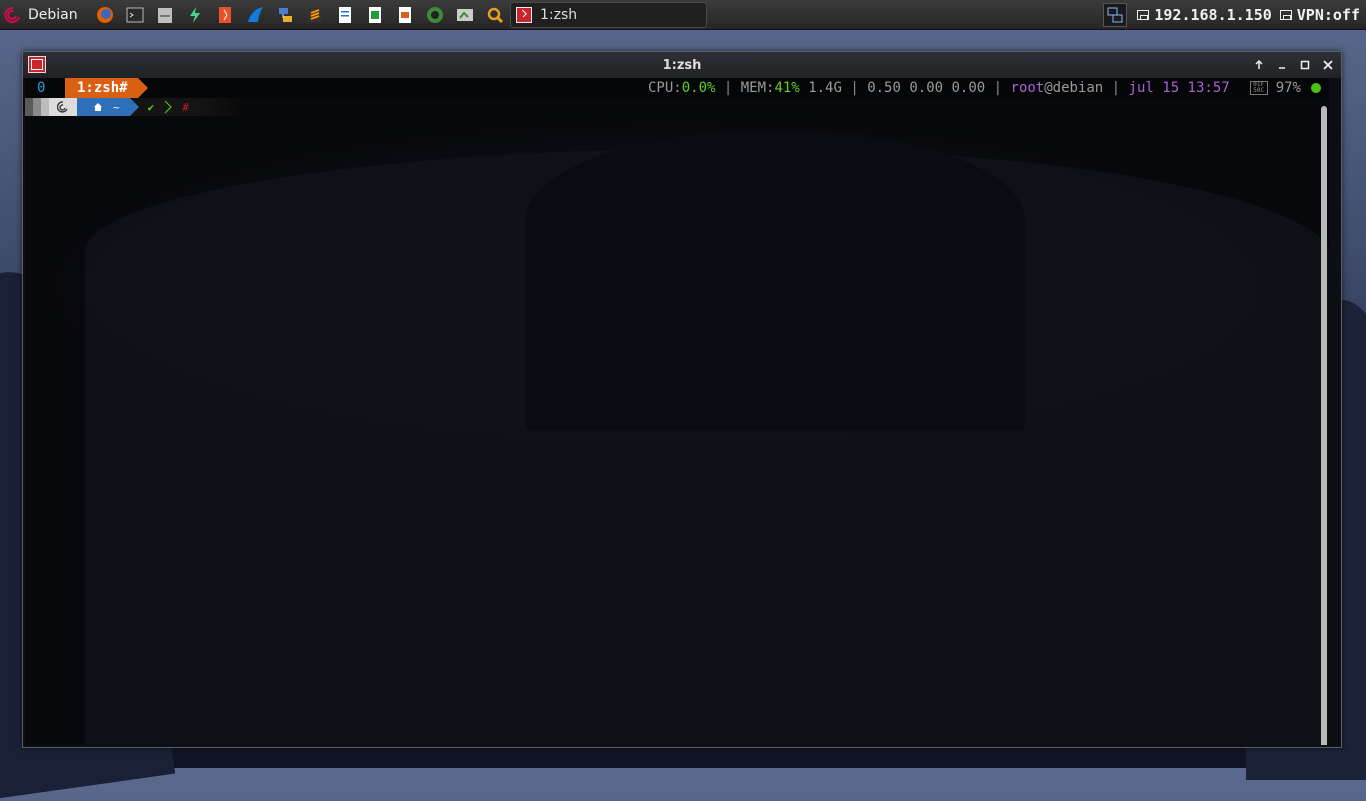  I want to click on maximize-button, so click(1305, 65).